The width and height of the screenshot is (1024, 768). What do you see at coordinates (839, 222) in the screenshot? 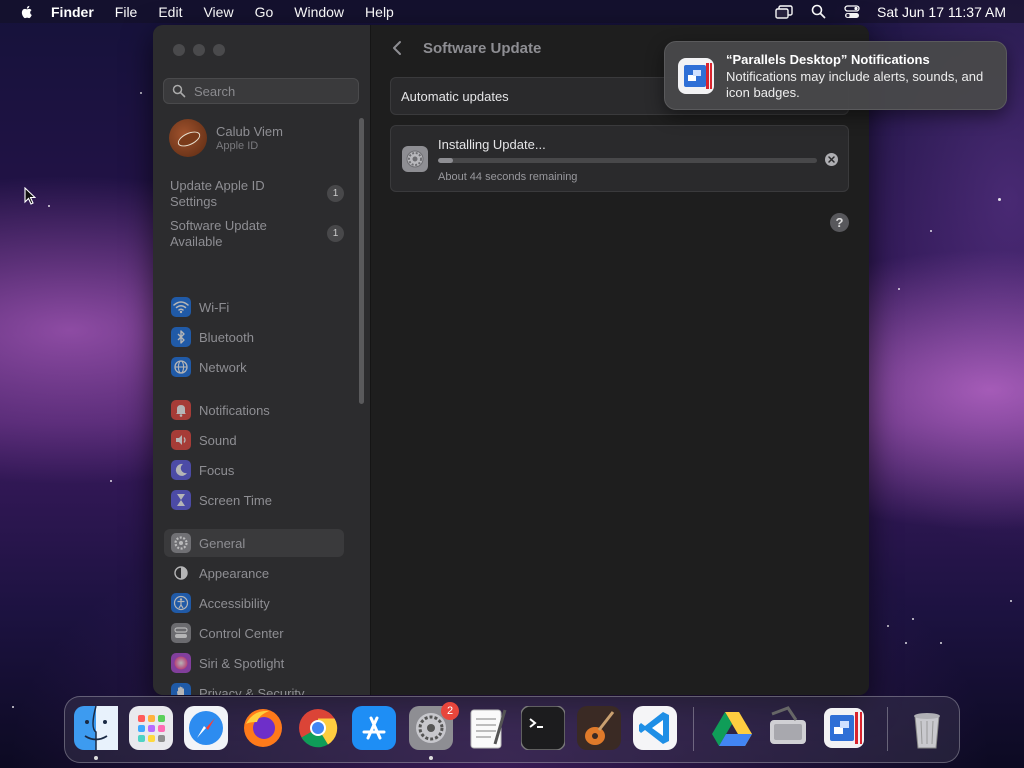
I see `help-button: ?` at bounding box center [839, 222].